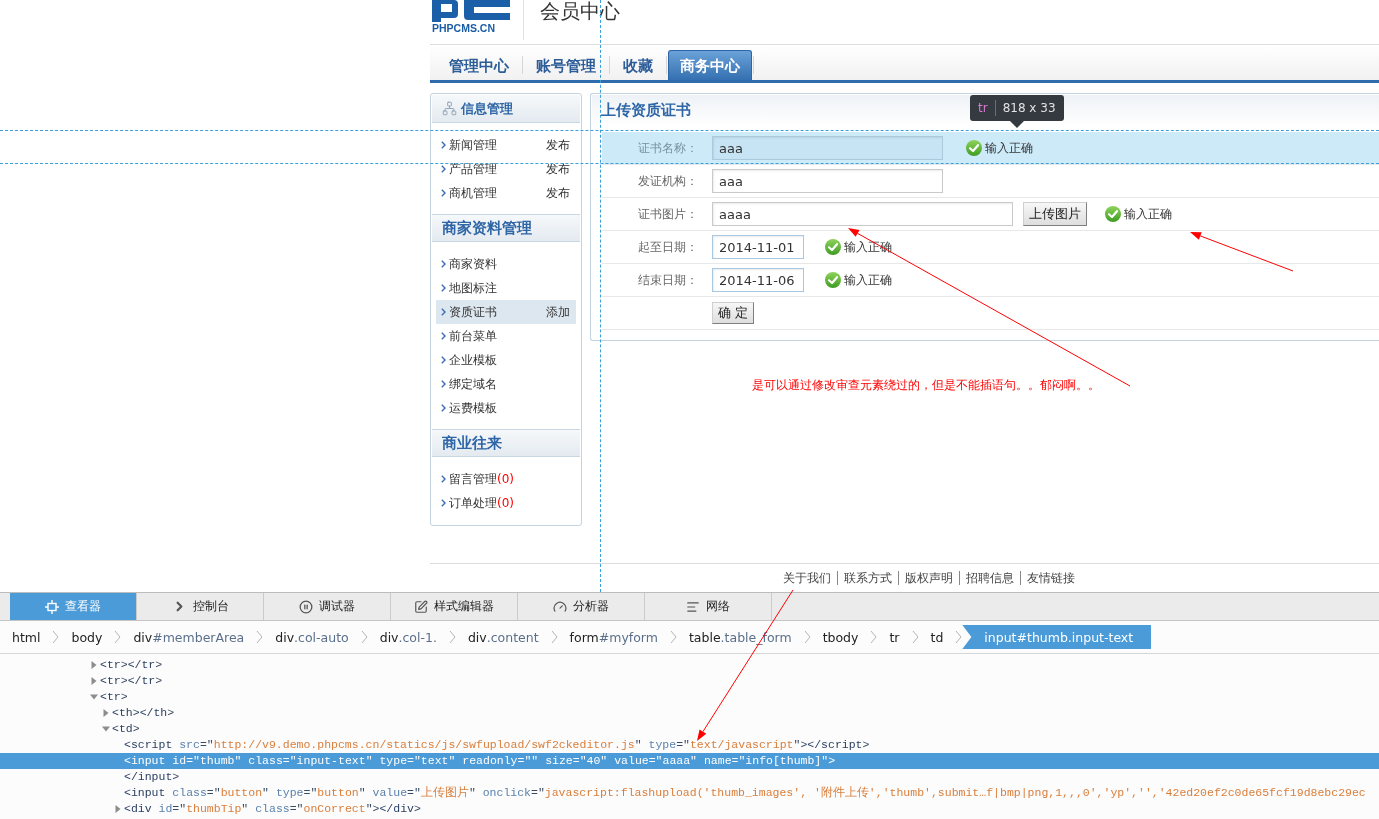 The height and width of the screenshot is (819, 1379). What do you see at coordinates (506, 288) in the screenshot?
I see `menu-item: 地图标注` at bounding box center [506, 288].